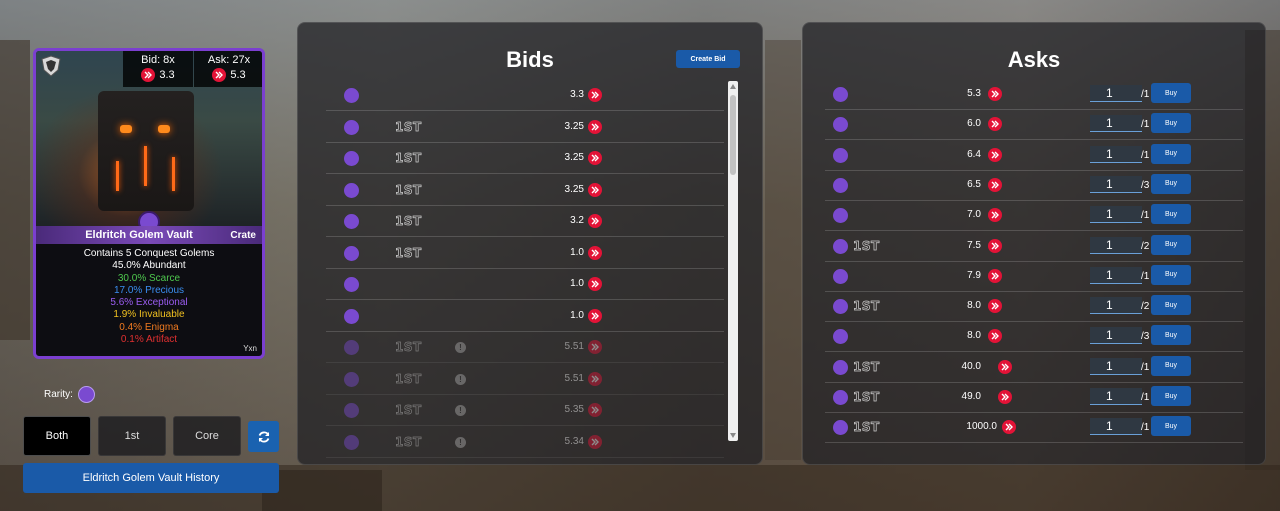  I want to click on ask-price: 40.0, so click(971, 366).